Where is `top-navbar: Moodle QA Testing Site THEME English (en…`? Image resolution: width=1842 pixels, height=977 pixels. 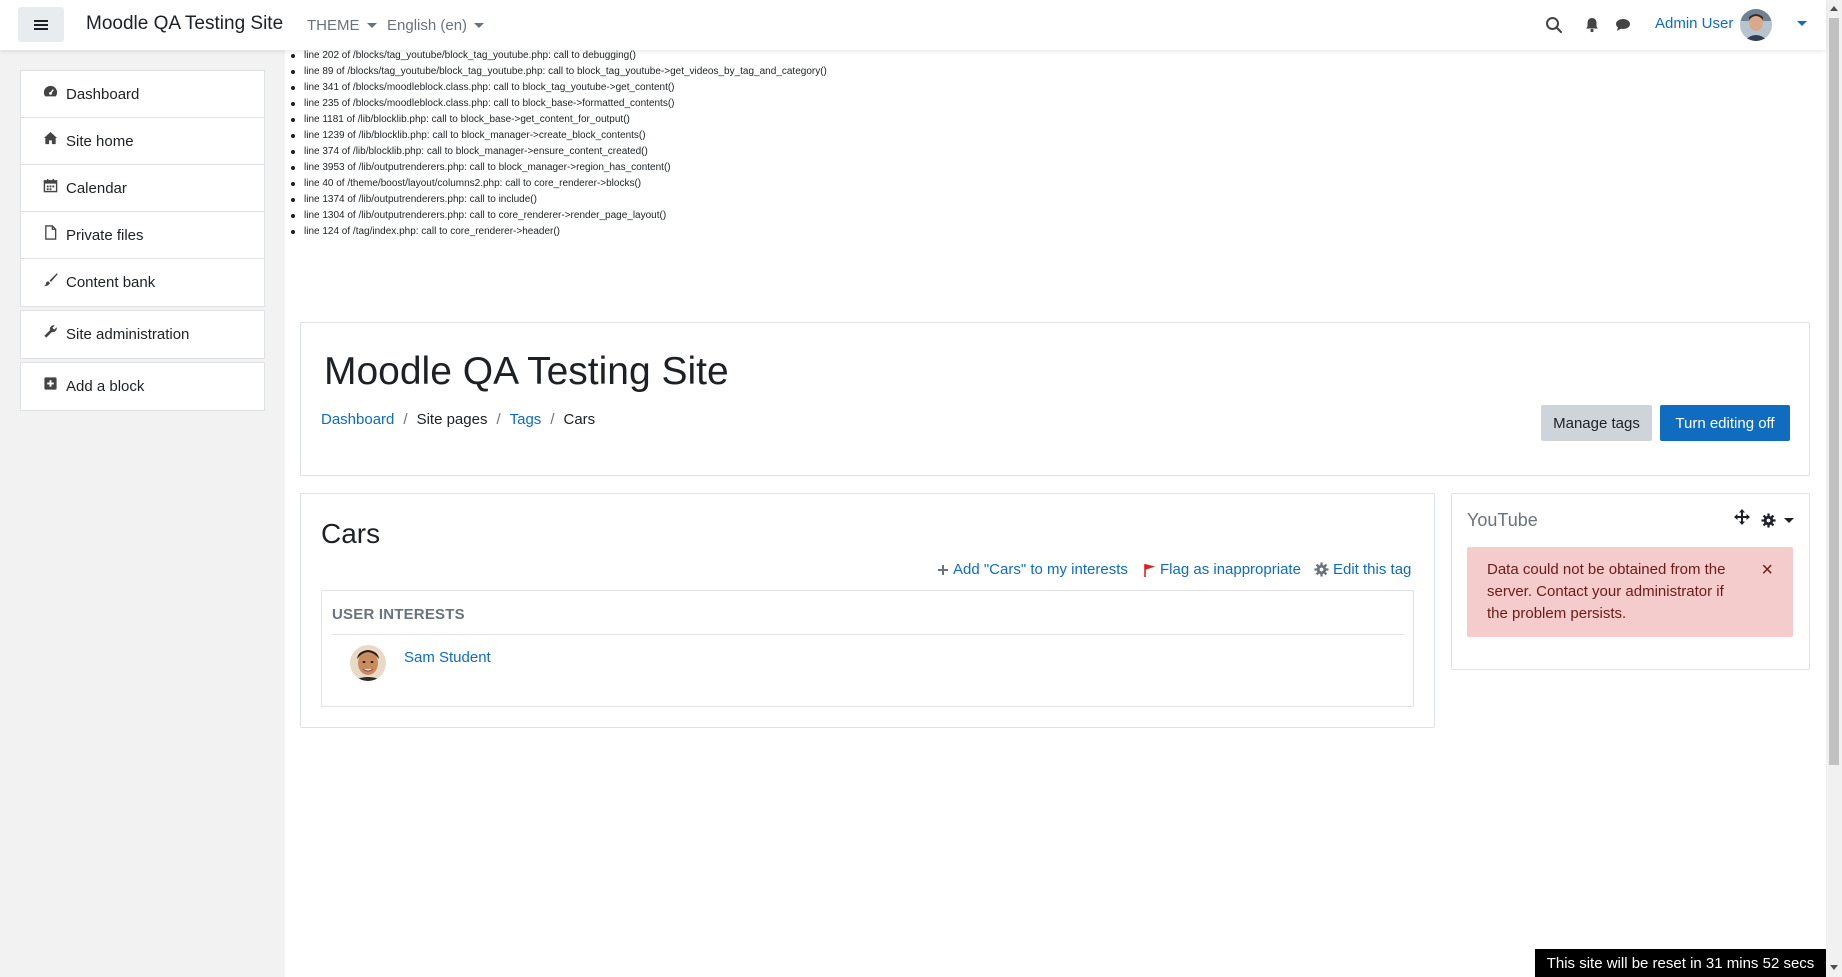
top-navbar: Moodle QA Testing Site THEME English (en… is located at coordinates (913, 25).